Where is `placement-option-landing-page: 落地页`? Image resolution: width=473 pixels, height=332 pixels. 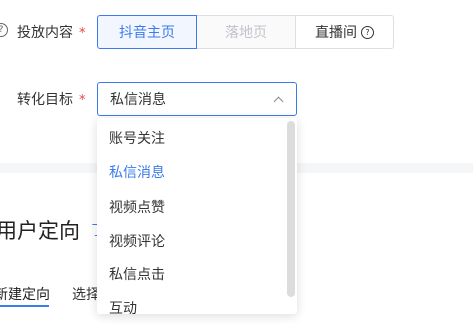 placement-option-landing-page: 落地页 is located at coordinates (246, 32).